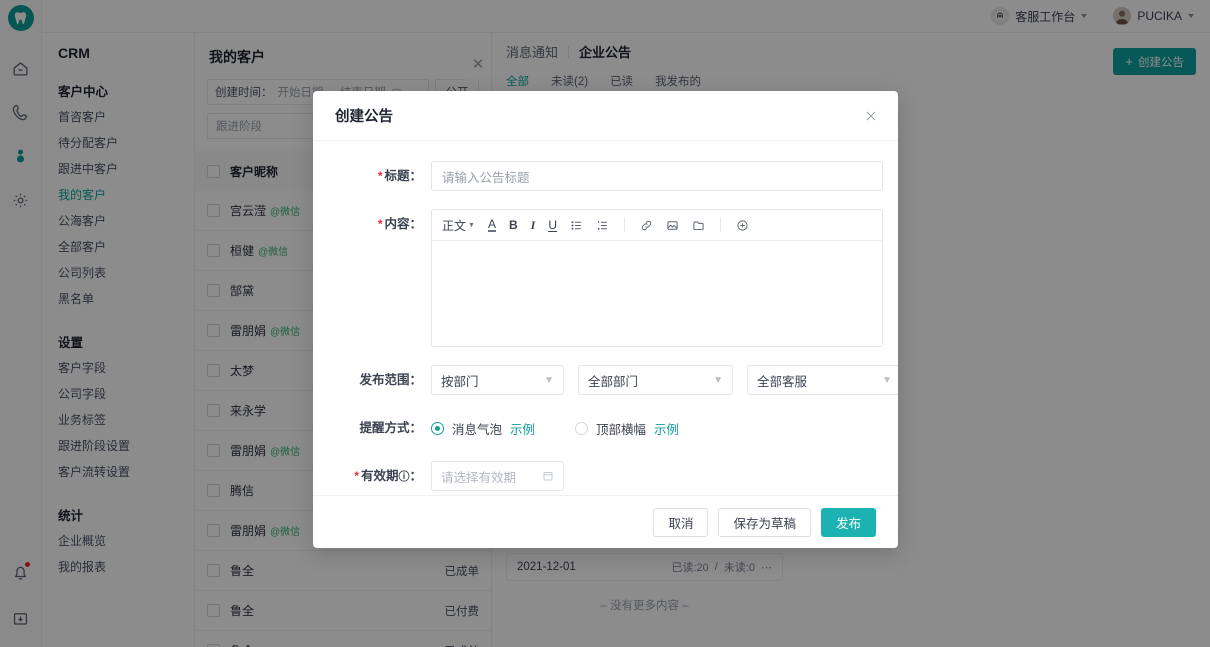 The width and height of the screenshot is (1210, 647). I want to click on field-row-remind: 提醒方式： 消息气泡 示例 顶部横幅 示例, so click(592, 428).